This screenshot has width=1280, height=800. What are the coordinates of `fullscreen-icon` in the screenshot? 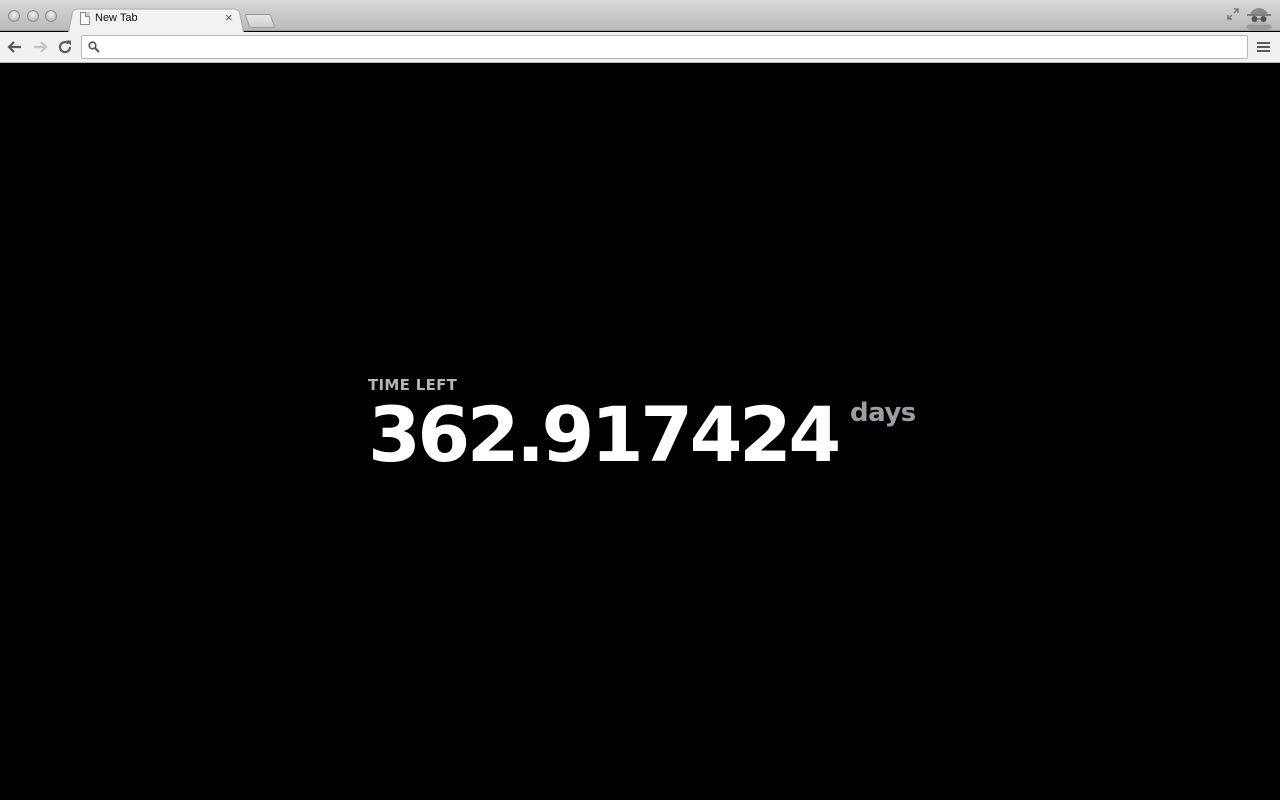 It's located at (1233, 14).